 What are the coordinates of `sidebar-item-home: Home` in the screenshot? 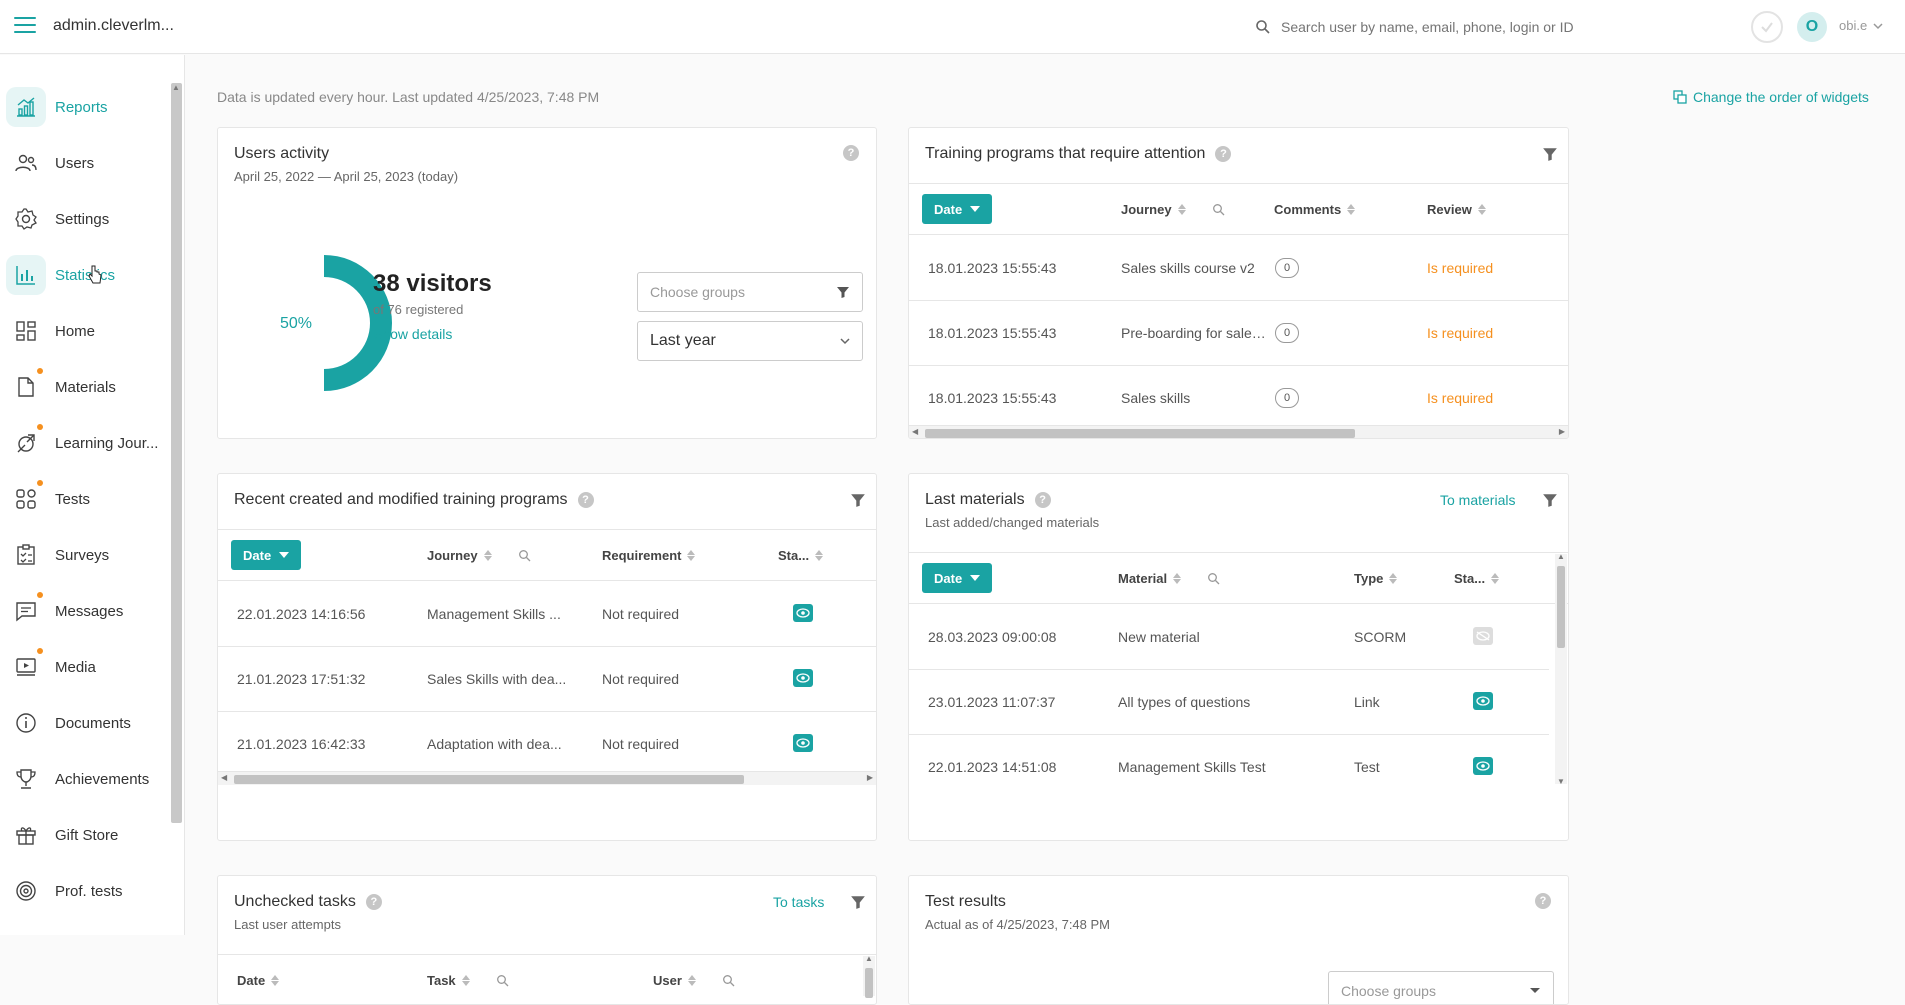 It's located at (85, 331).